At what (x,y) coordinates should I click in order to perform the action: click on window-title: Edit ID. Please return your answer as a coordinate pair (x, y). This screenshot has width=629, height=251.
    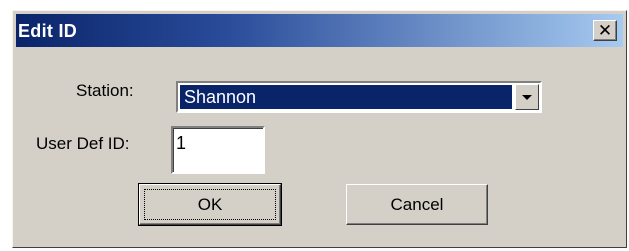
    Looking at the image, I should click on (48, 31).